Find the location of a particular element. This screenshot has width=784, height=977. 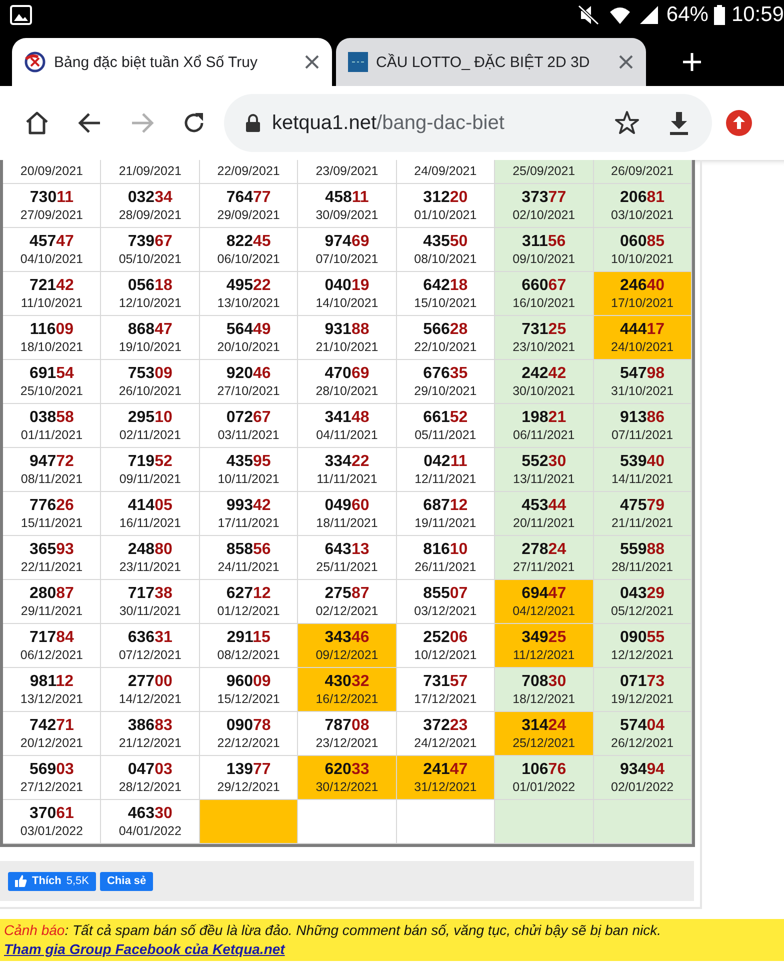

result-number: 45344 is located at coordinates (544, 505).